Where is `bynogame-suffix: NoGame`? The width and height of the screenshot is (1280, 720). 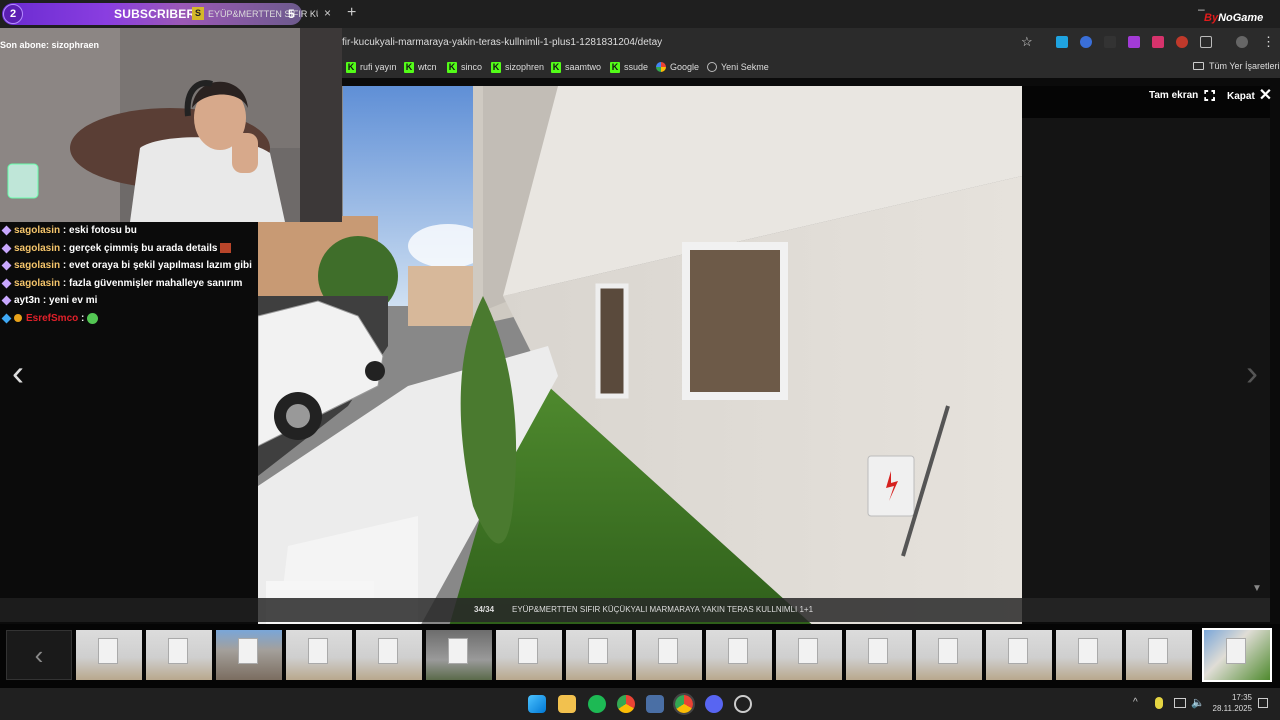
bynogame-suffix: NoGame is located at coordinates (1241, 18).